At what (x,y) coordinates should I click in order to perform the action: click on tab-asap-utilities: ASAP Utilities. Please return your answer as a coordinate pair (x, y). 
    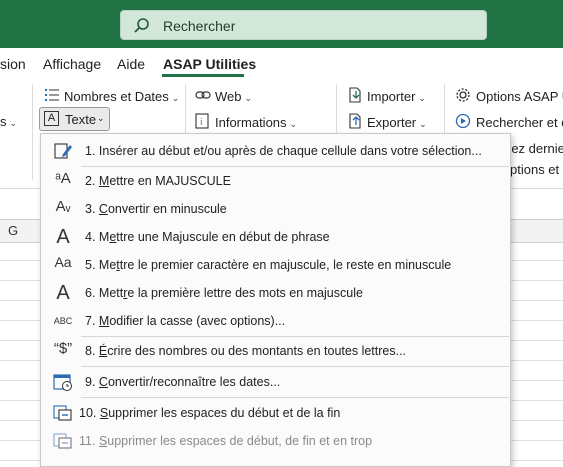
    Looking at the image, I should click on (209, 64).